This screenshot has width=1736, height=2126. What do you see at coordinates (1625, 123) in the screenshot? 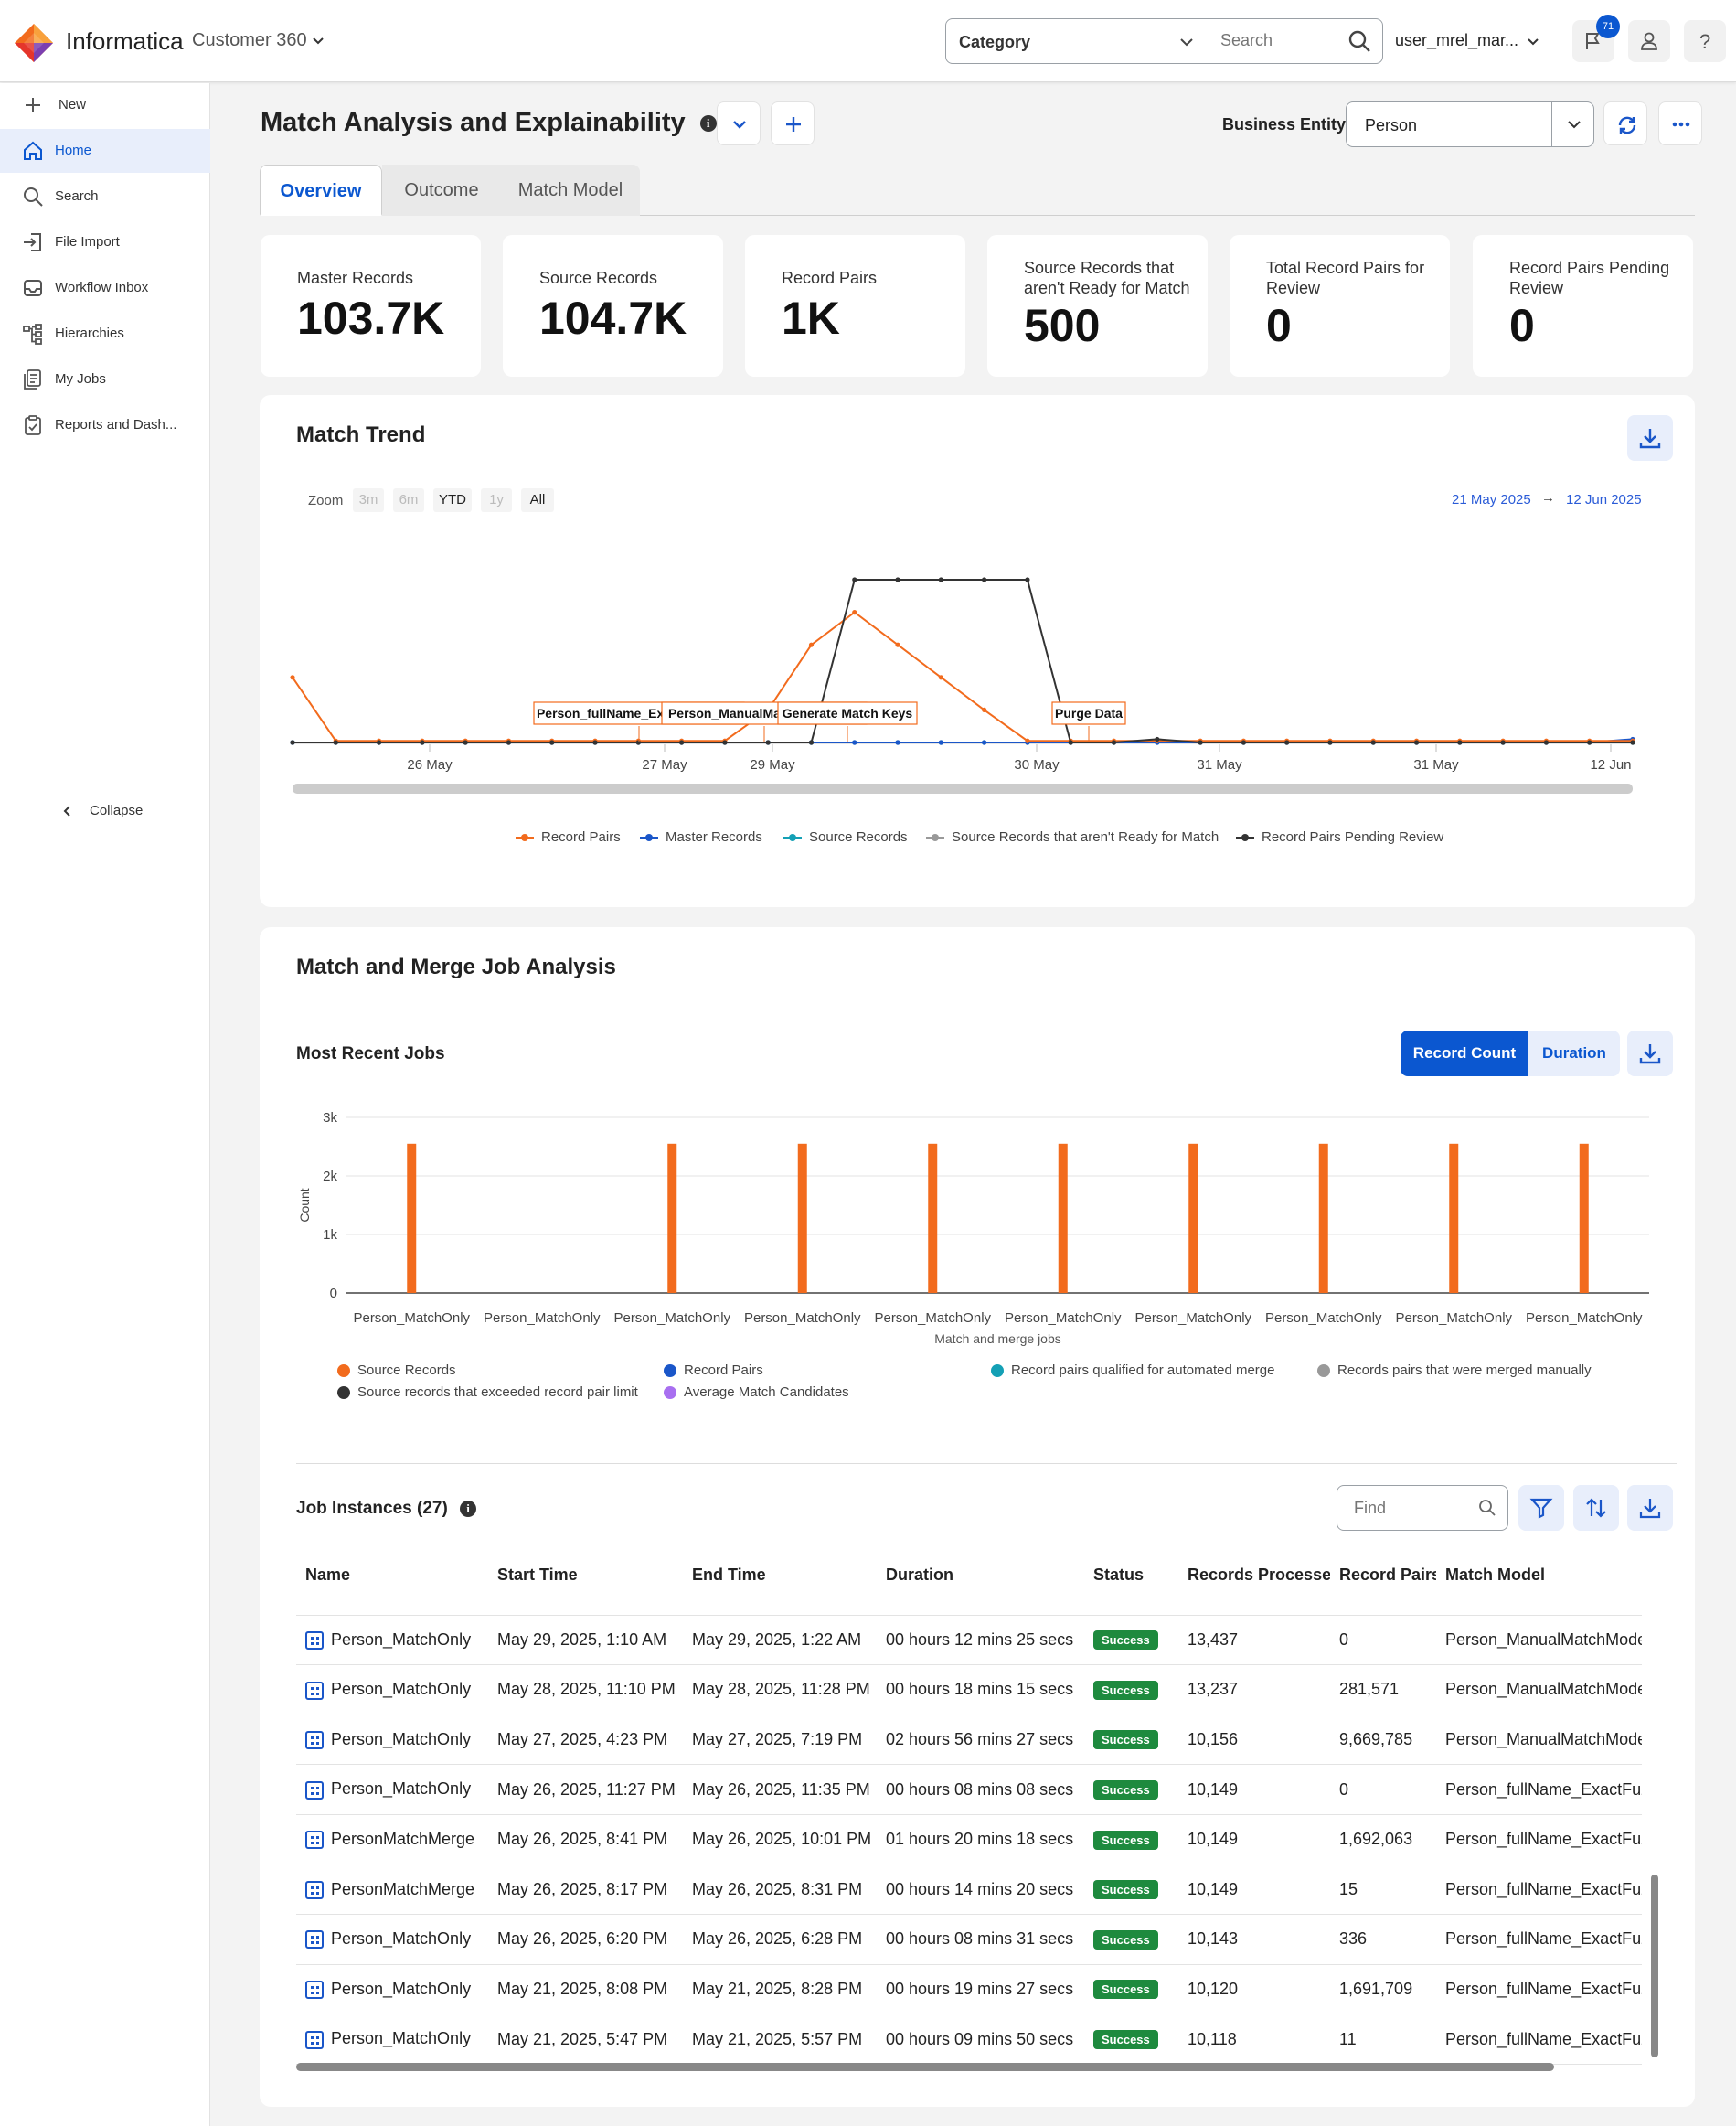
I see `refresh-button` at bounding box center [1625, 123].